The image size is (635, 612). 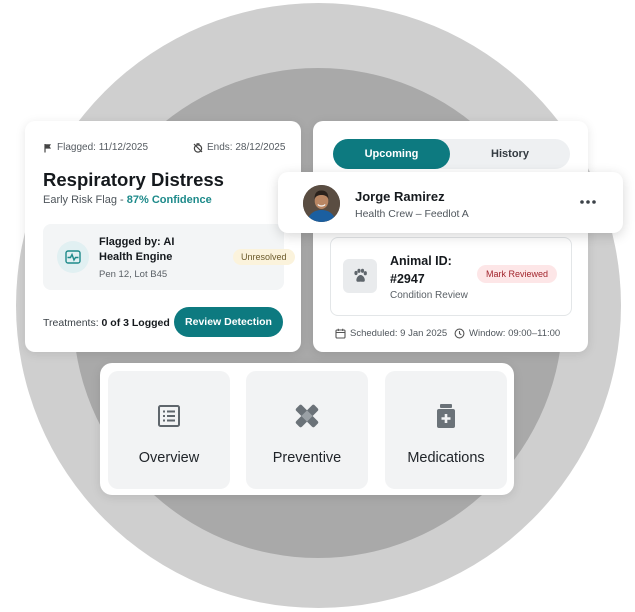 What do you see at coordinates (85, 200) in the screenshot?
I see `risk-subtitle-prefix: Early Risk Flag -` at bounding box center [85, 200].